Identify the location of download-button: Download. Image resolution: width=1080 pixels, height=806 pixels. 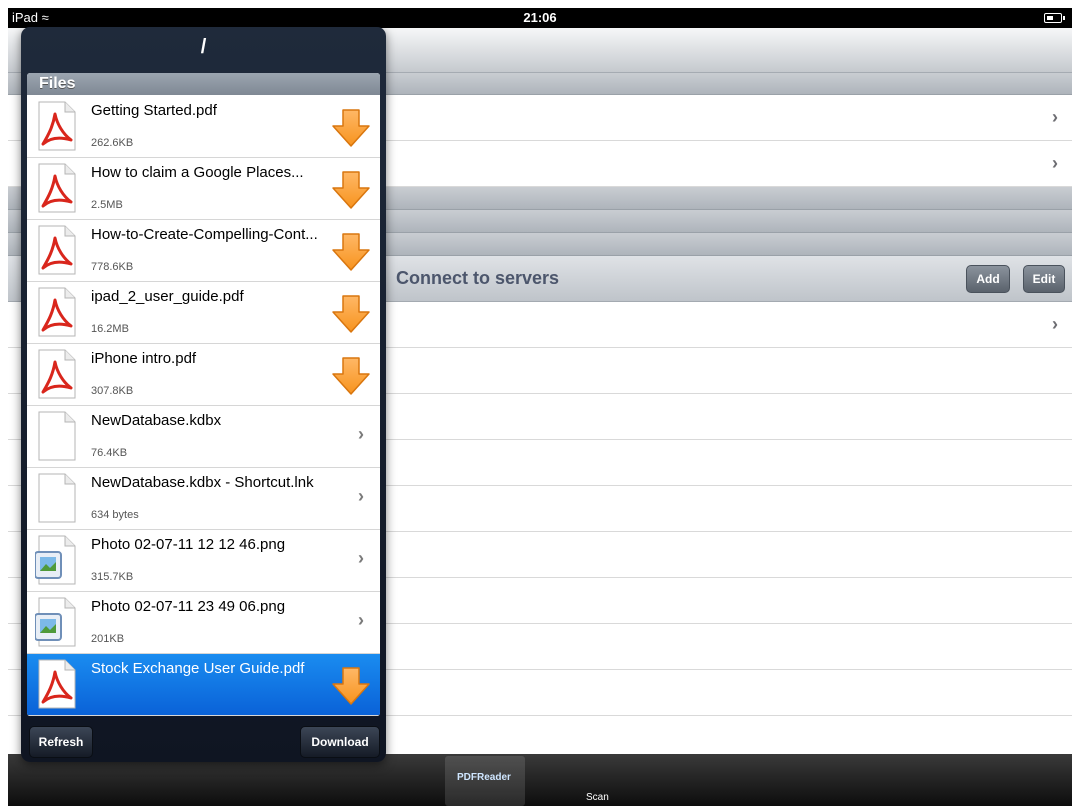
(340, 742).